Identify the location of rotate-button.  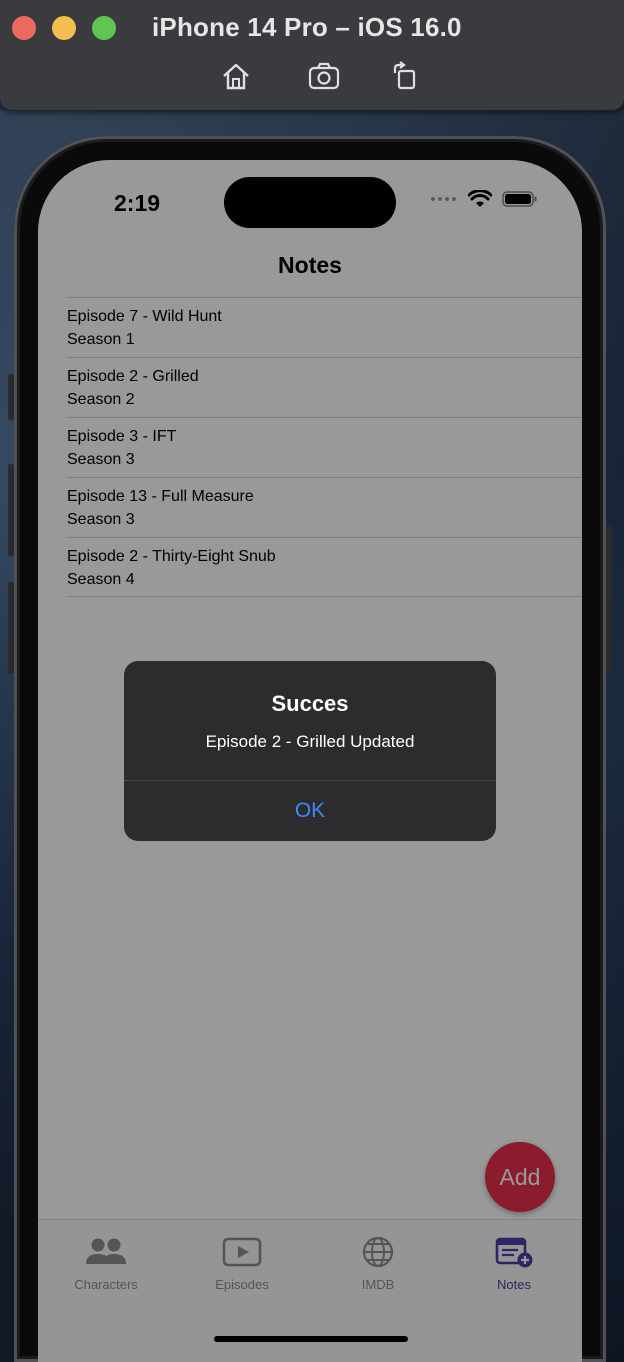
(404, 76).